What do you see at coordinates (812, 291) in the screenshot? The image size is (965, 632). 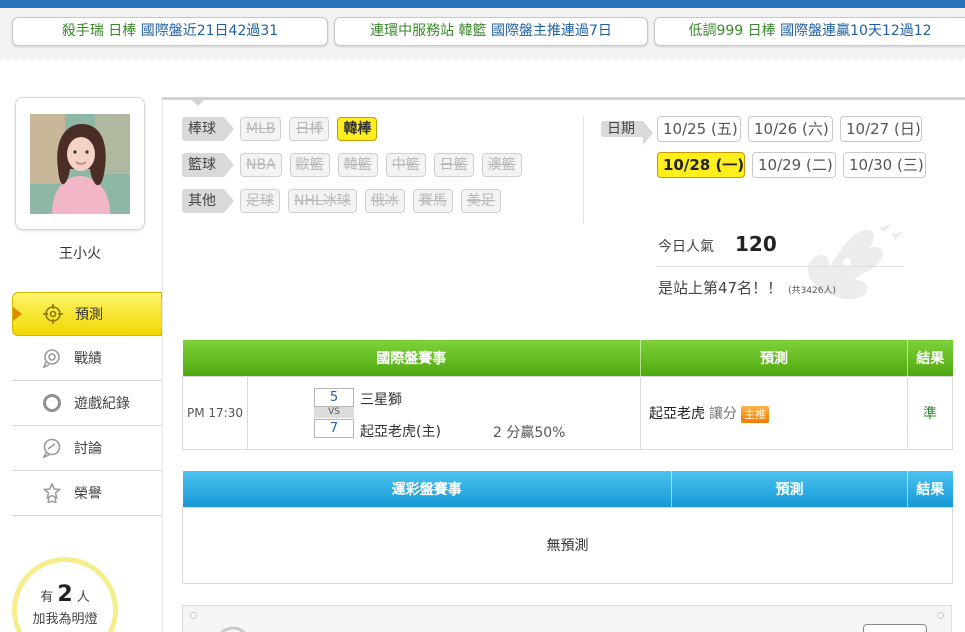 I see `rank-total: (共3426人)` at bounding box center [812, 291].